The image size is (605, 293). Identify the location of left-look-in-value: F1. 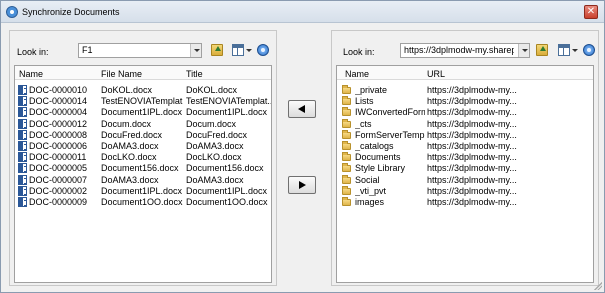
(87, 50).